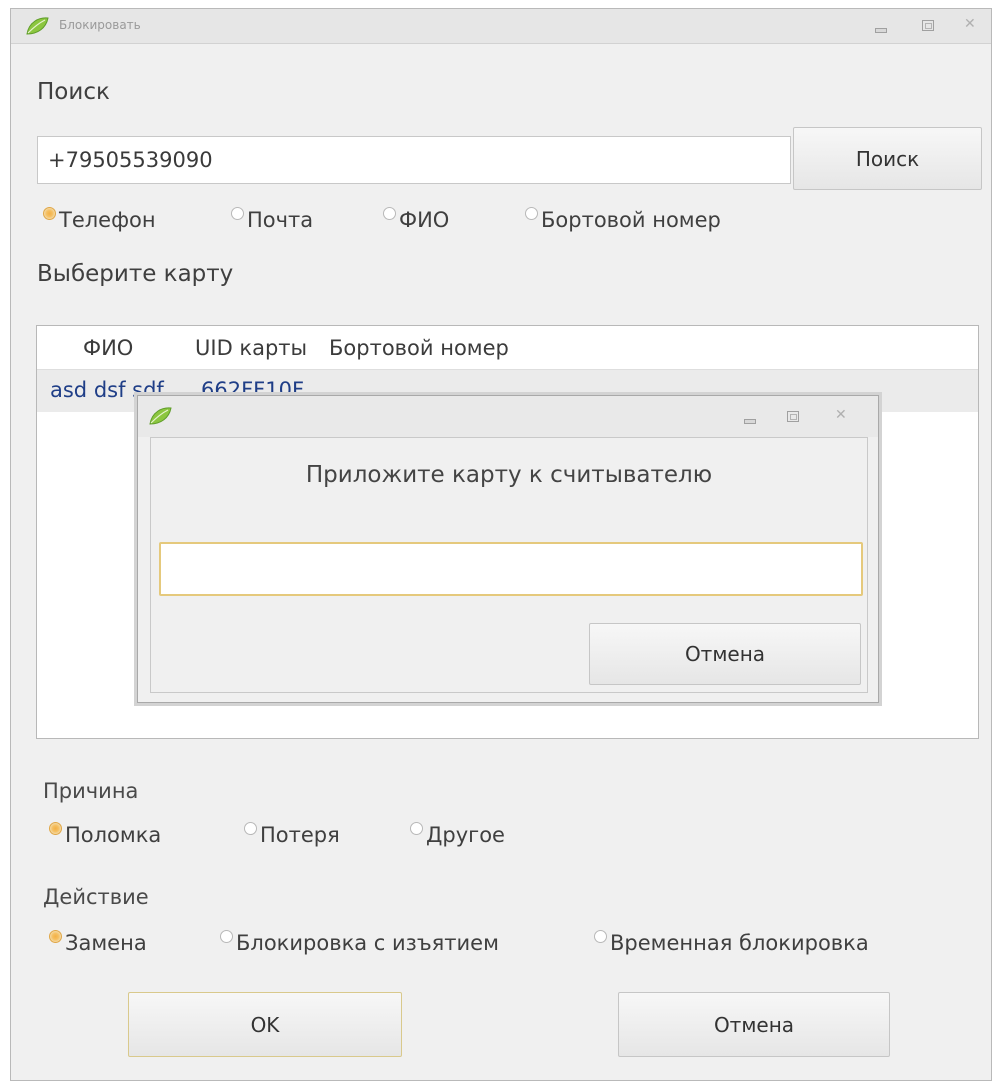  I want to click on dialog-close-button: ✕, so click(842, 415).